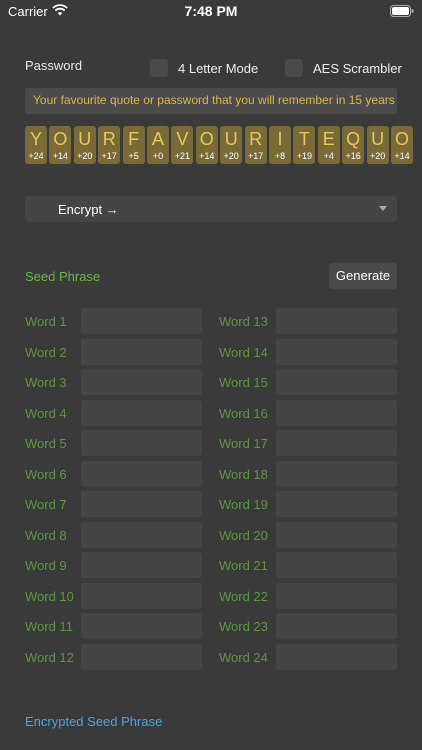 This screenshot has width=422, height=750. I want to click on tile-offset: +24, so click(36, 156).